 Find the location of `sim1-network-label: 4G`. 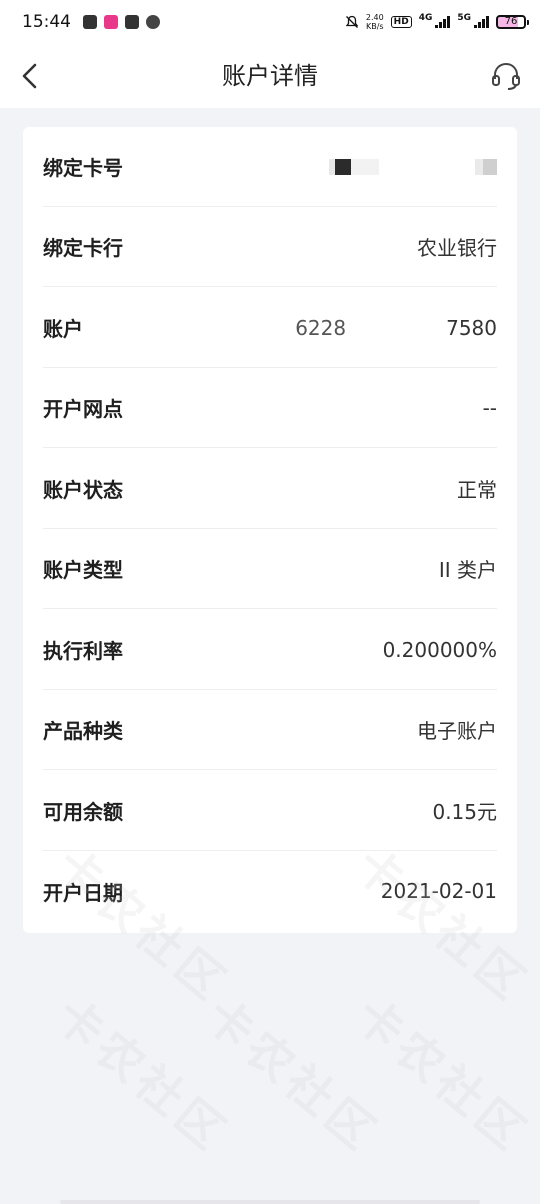

sim1-network-label: 4G is located at coordinates (425, 18).